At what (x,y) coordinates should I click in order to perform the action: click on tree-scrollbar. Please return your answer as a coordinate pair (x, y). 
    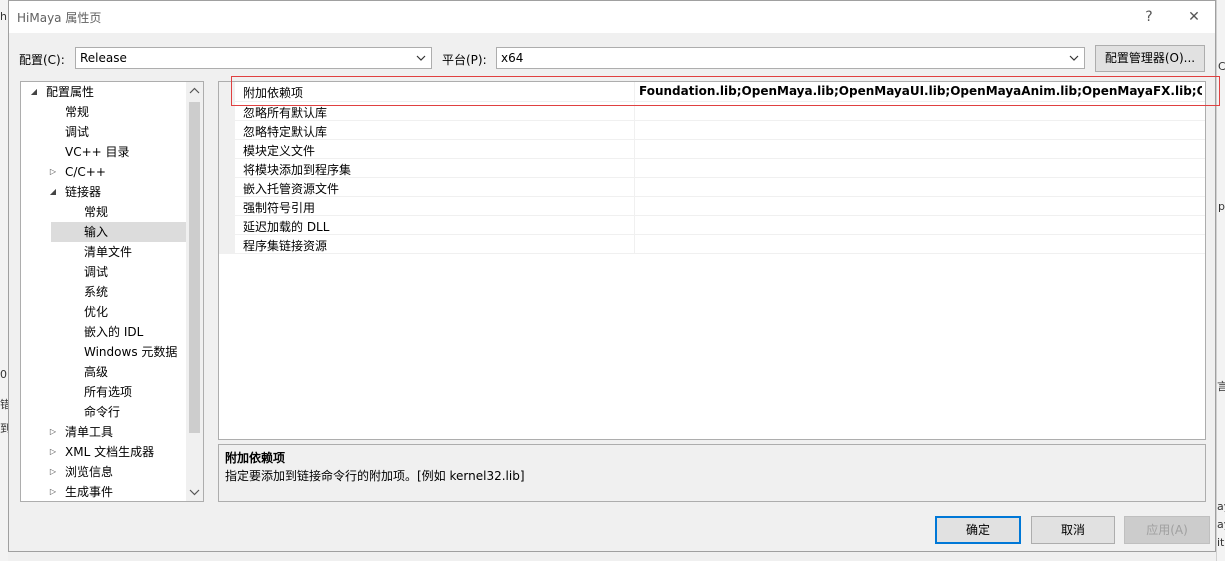
    Looking at the image, I should click on (194, 291).